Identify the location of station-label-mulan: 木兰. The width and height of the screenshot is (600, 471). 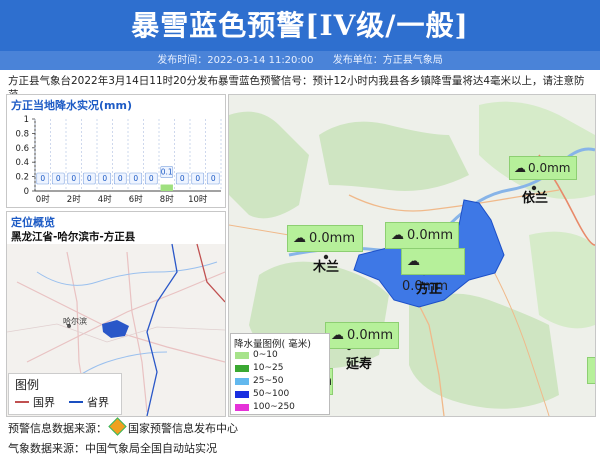
(326, 267).